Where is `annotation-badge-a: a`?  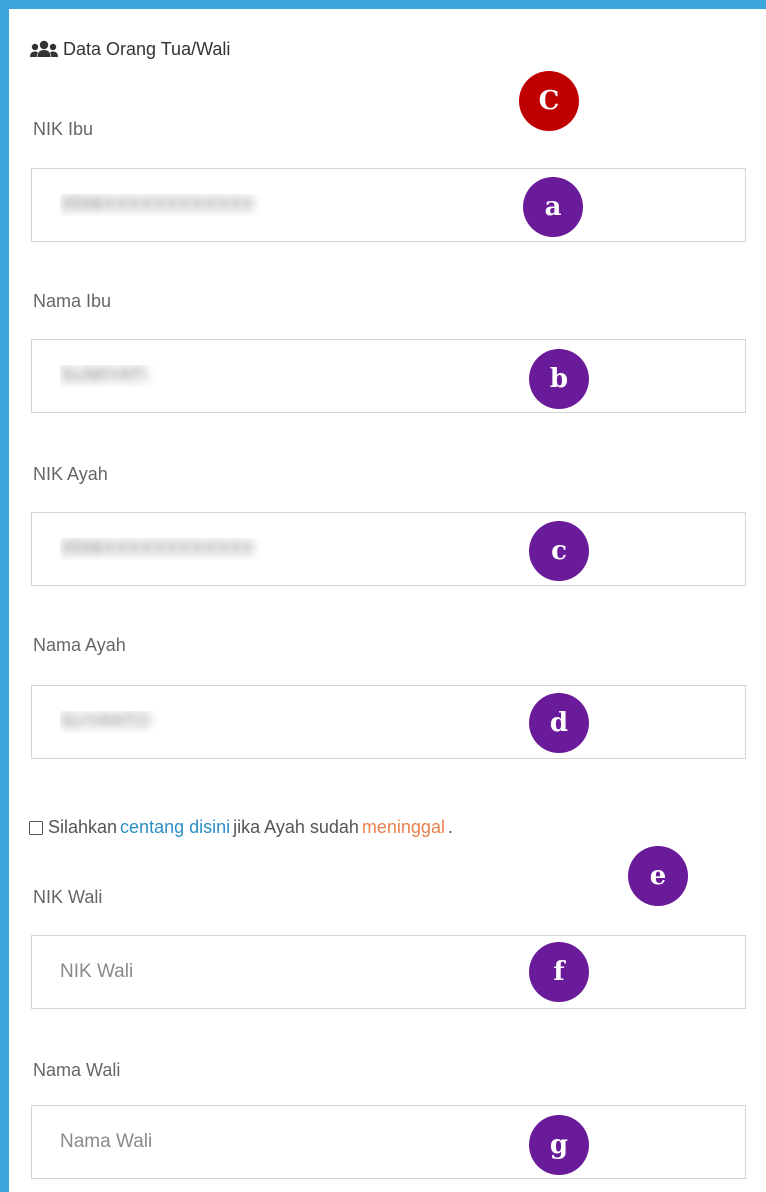
annotation-badge-a: a is located at coordinates (553, 207).